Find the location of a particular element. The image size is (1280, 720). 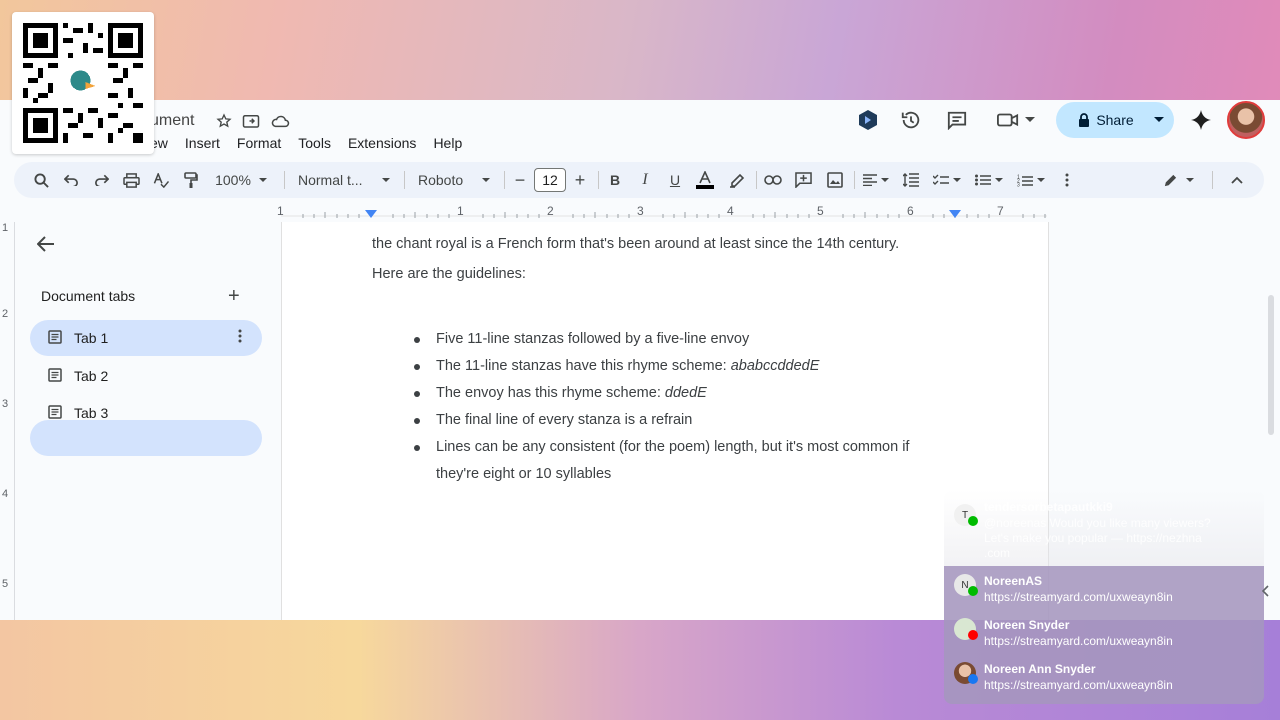

left-indent-marker is located at coordinates (371, 214).